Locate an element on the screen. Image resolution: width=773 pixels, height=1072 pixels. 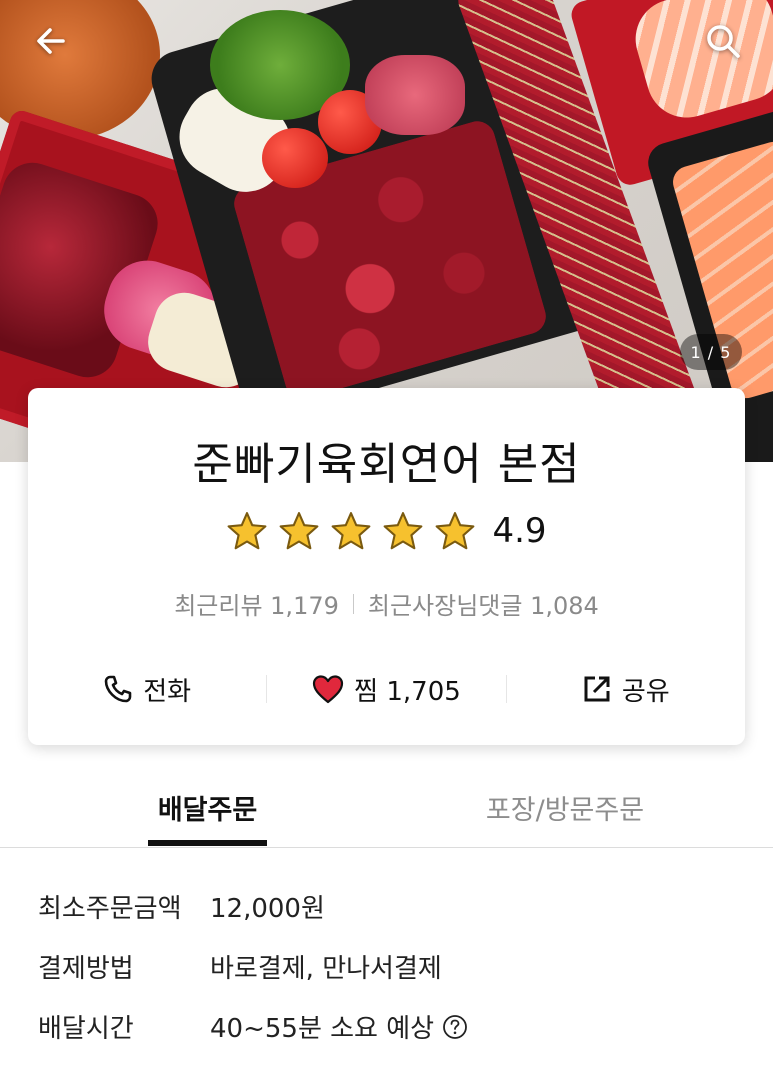
like-button: 찜 1,705 is located at coordinates (386, 689).